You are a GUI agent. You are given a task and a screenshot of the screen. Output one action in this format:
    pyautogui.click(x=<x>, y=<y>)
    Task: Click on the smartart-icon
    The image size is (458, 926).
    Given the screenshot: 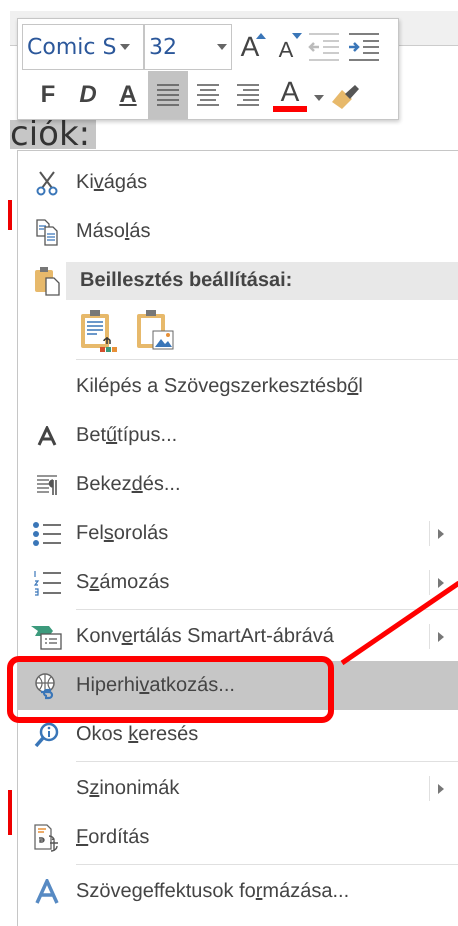 What is the action you would take?
    pyautogui.click(x=47, y=637)
    